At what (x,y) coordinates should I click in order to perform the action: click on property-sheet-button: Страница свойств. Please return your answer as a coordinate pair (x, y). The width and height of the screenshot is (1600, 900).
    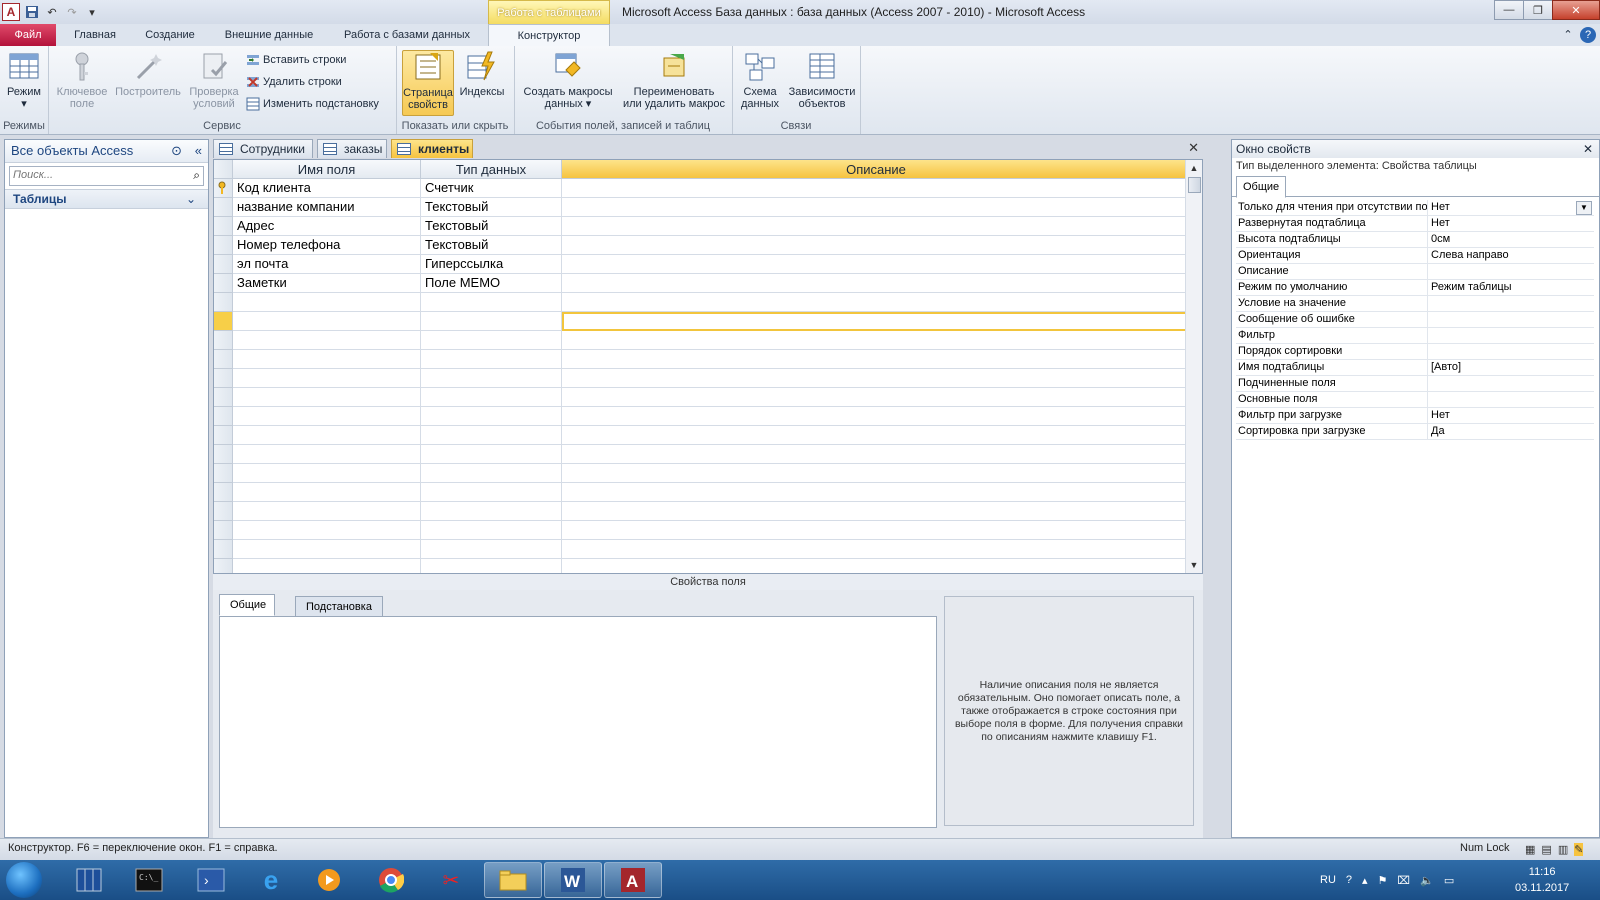
    Looking at the image, I should click on (428, 83).